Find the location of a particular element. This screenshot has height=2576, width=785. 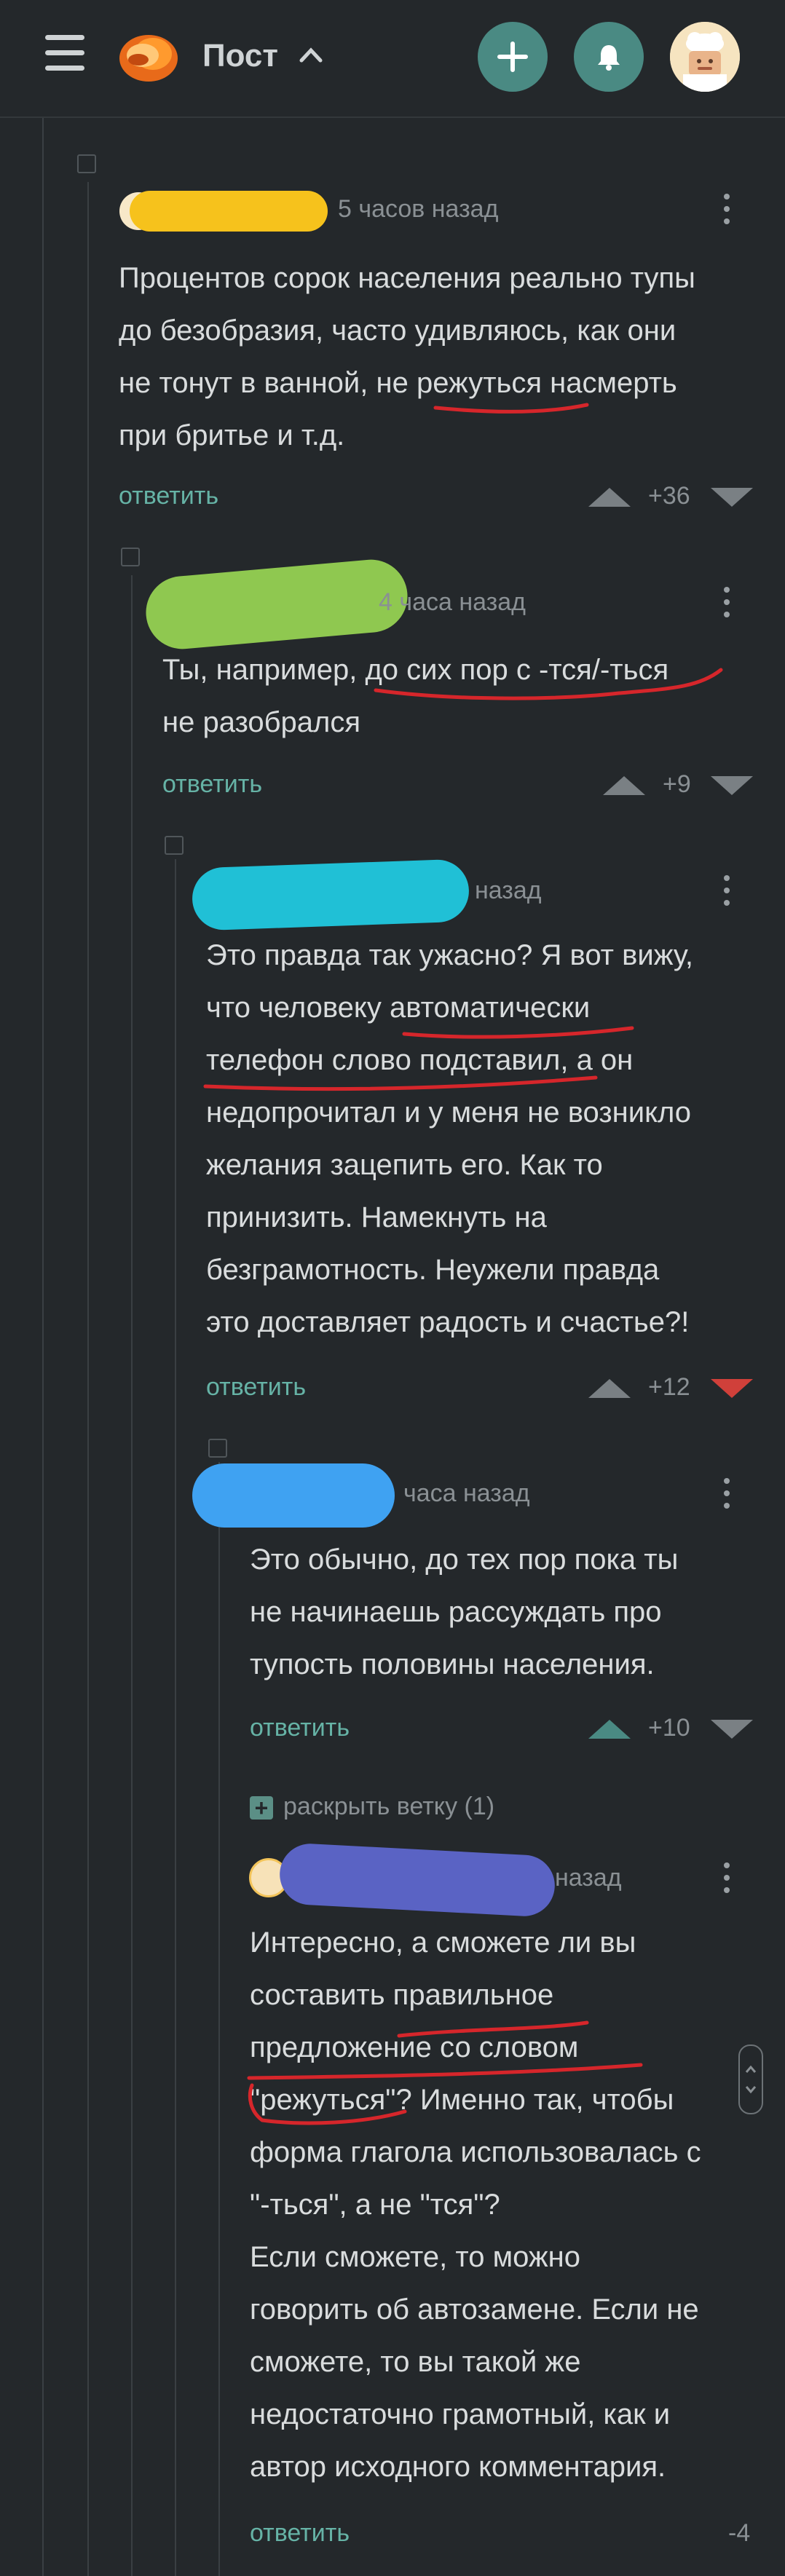

bell-icon is located at coordinates (609, 58).